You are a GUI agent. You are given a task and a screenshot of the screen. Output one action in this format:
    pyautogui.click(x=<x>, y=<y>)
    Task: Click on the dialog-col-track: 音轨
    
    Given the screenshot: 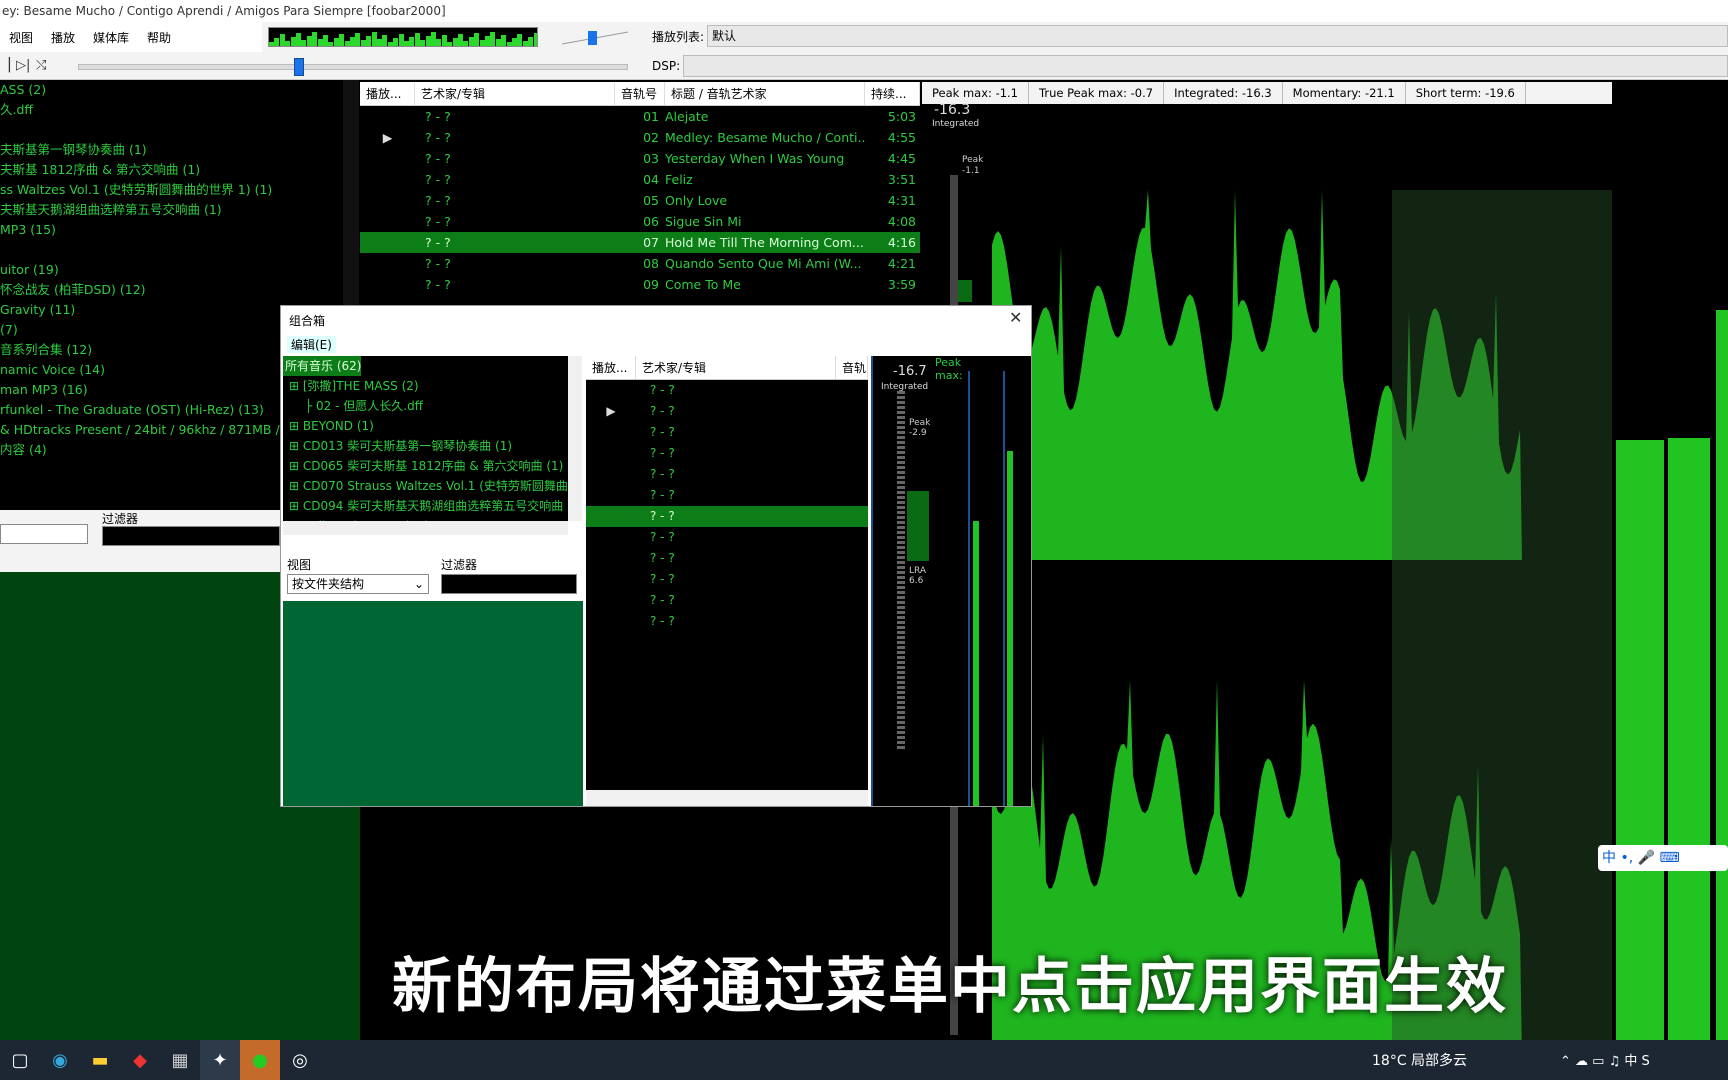 What is the action you would take?
    pyautogui.click(x=852, y=367)
    